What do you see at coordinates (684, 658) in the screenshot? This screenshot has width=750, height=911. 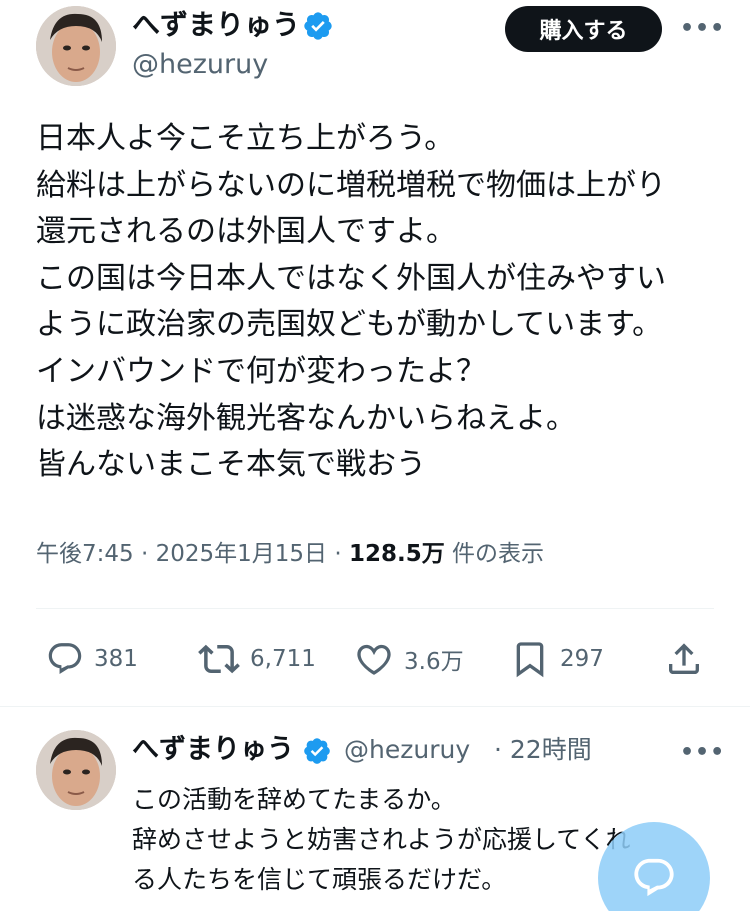 I see `share-icon` at bounding box center [684, 658].